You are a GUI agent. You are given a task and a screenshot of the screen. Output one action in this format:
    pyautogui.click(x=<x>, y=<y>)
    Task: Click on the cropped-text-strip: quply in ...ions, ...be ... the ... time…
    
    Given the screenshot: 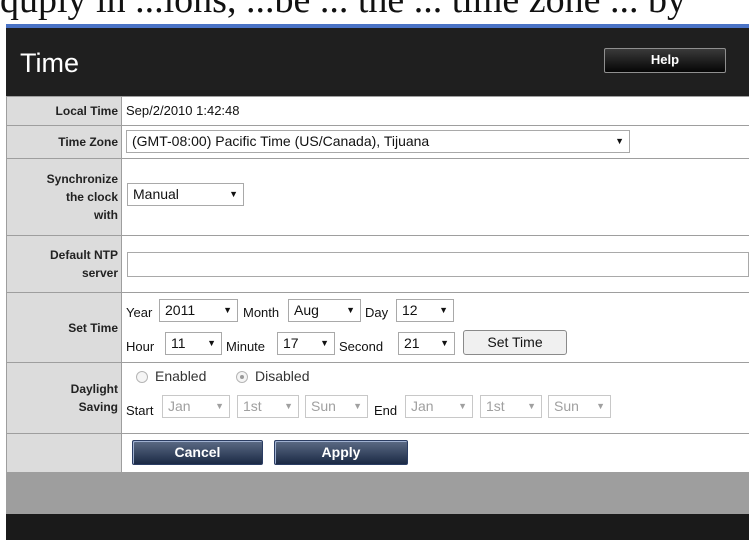 What is the action you would take?
    pyautogui.click(x=374, y=12)
    